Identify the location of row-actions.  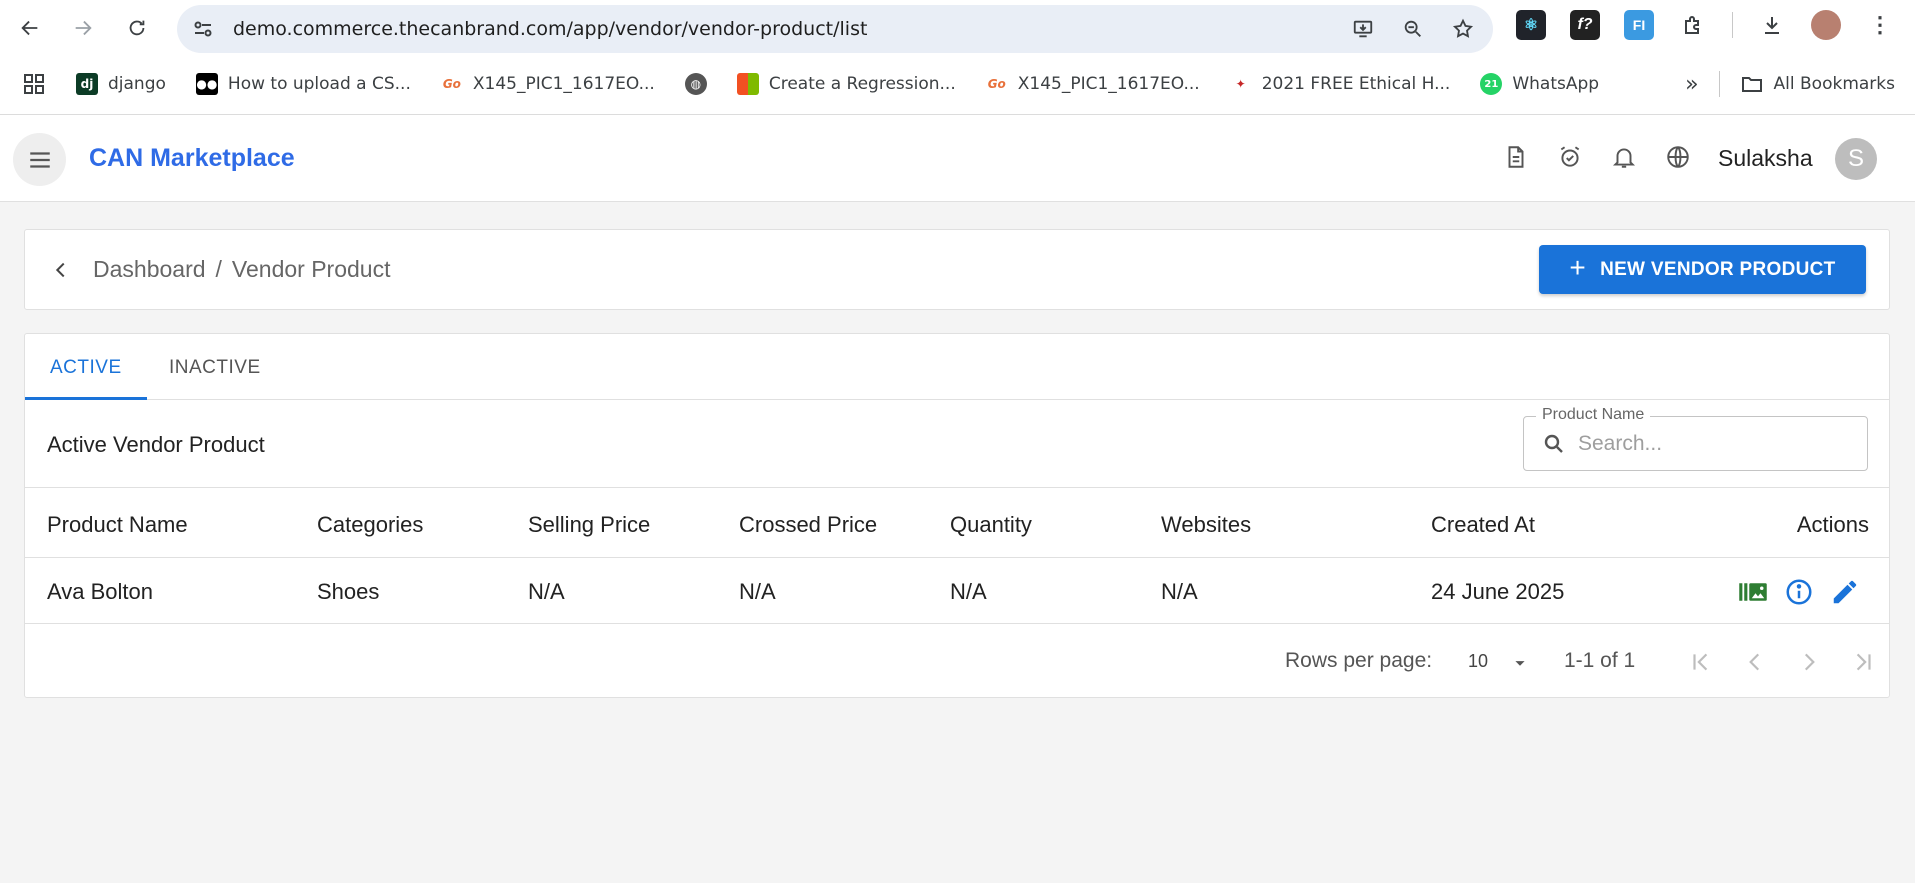
(1799, 592).